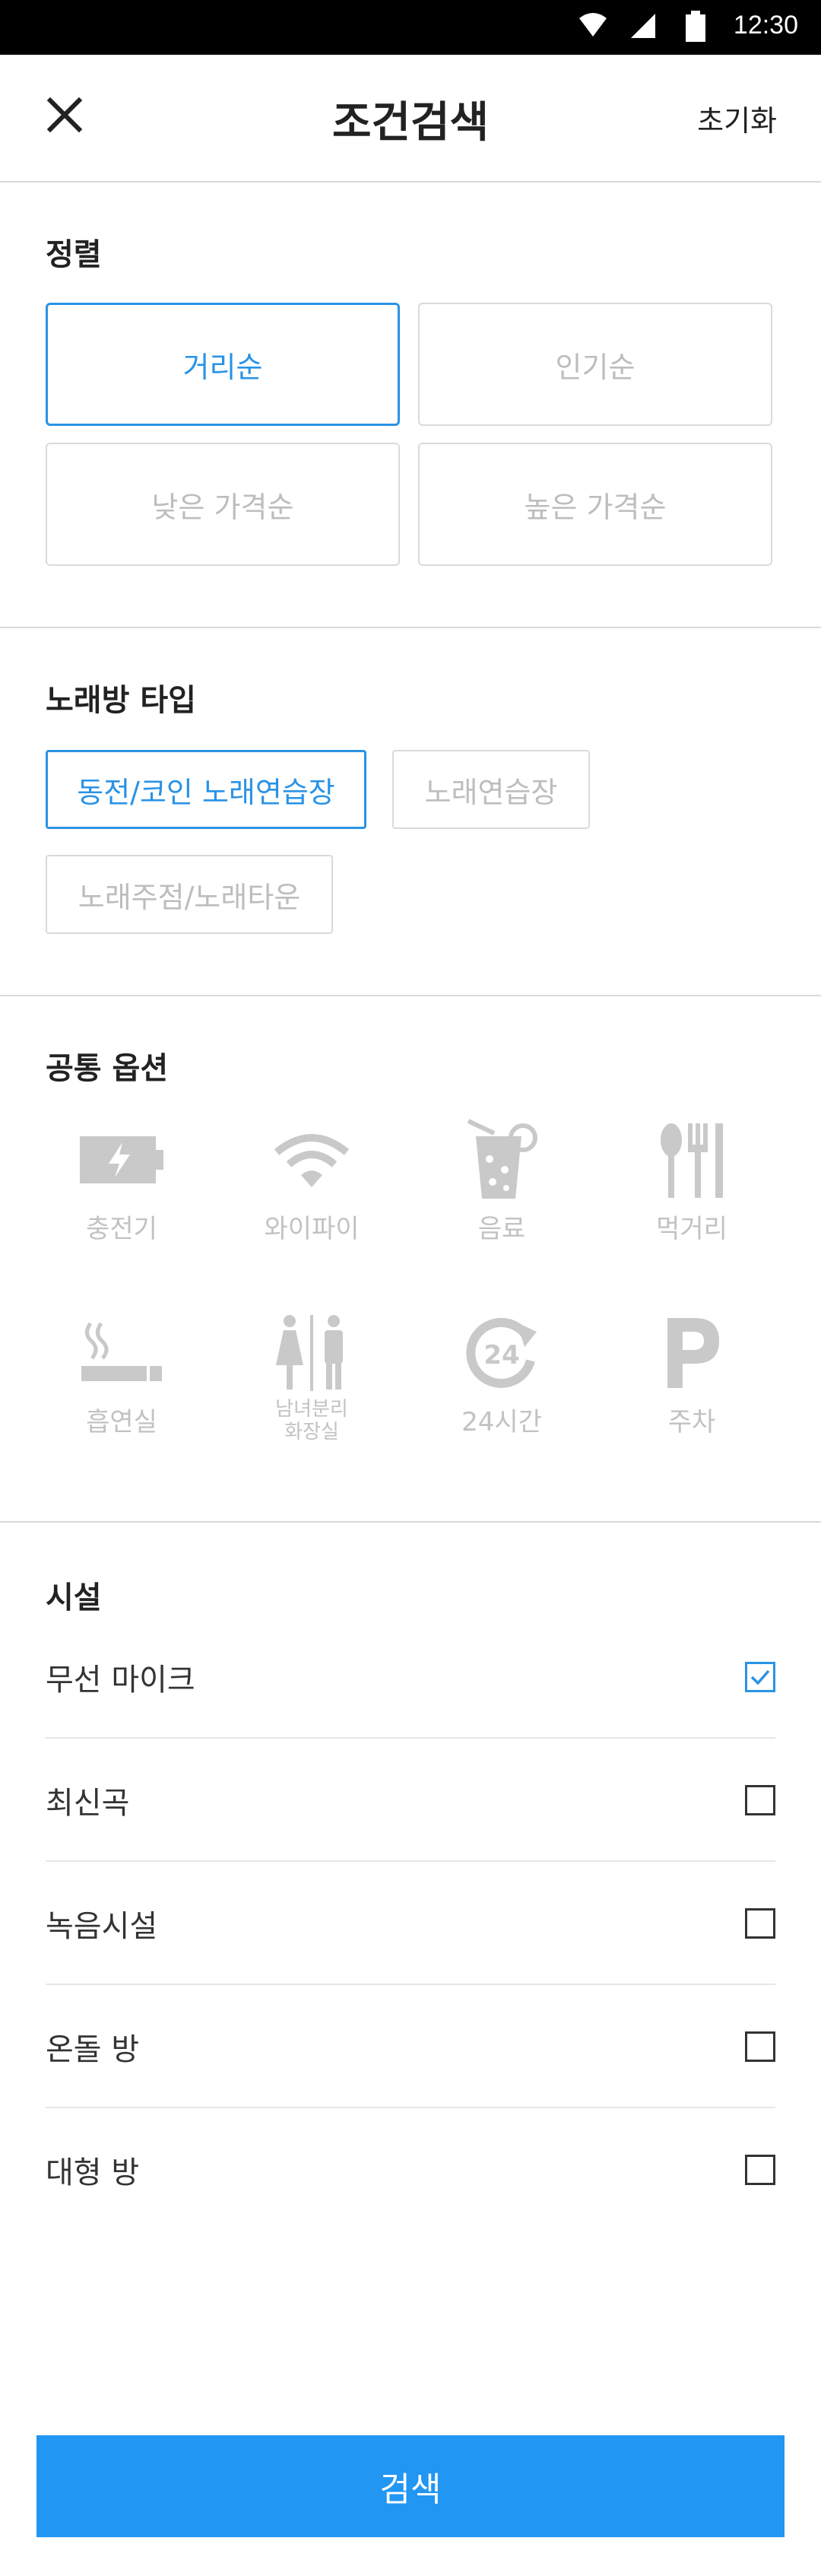  I want to click on option-smoking-room: 흡연실, so click(122, 1374).